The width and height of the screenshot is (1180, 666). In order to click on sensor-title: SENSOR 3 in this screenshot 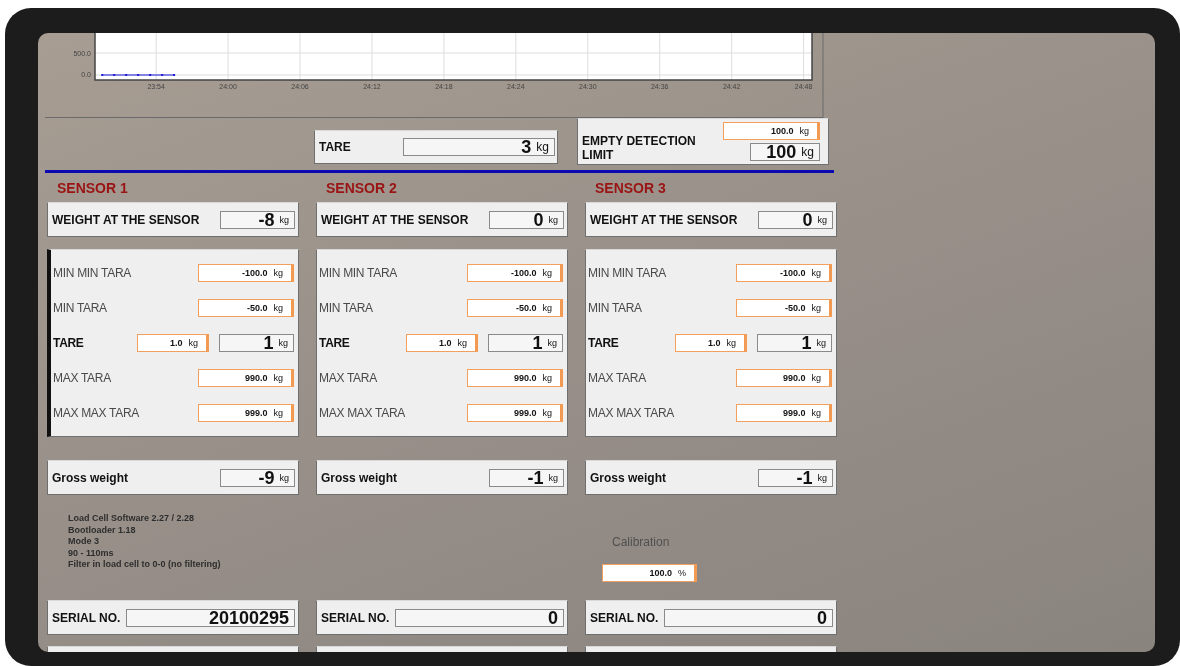, I will do `click(630, 188)`.